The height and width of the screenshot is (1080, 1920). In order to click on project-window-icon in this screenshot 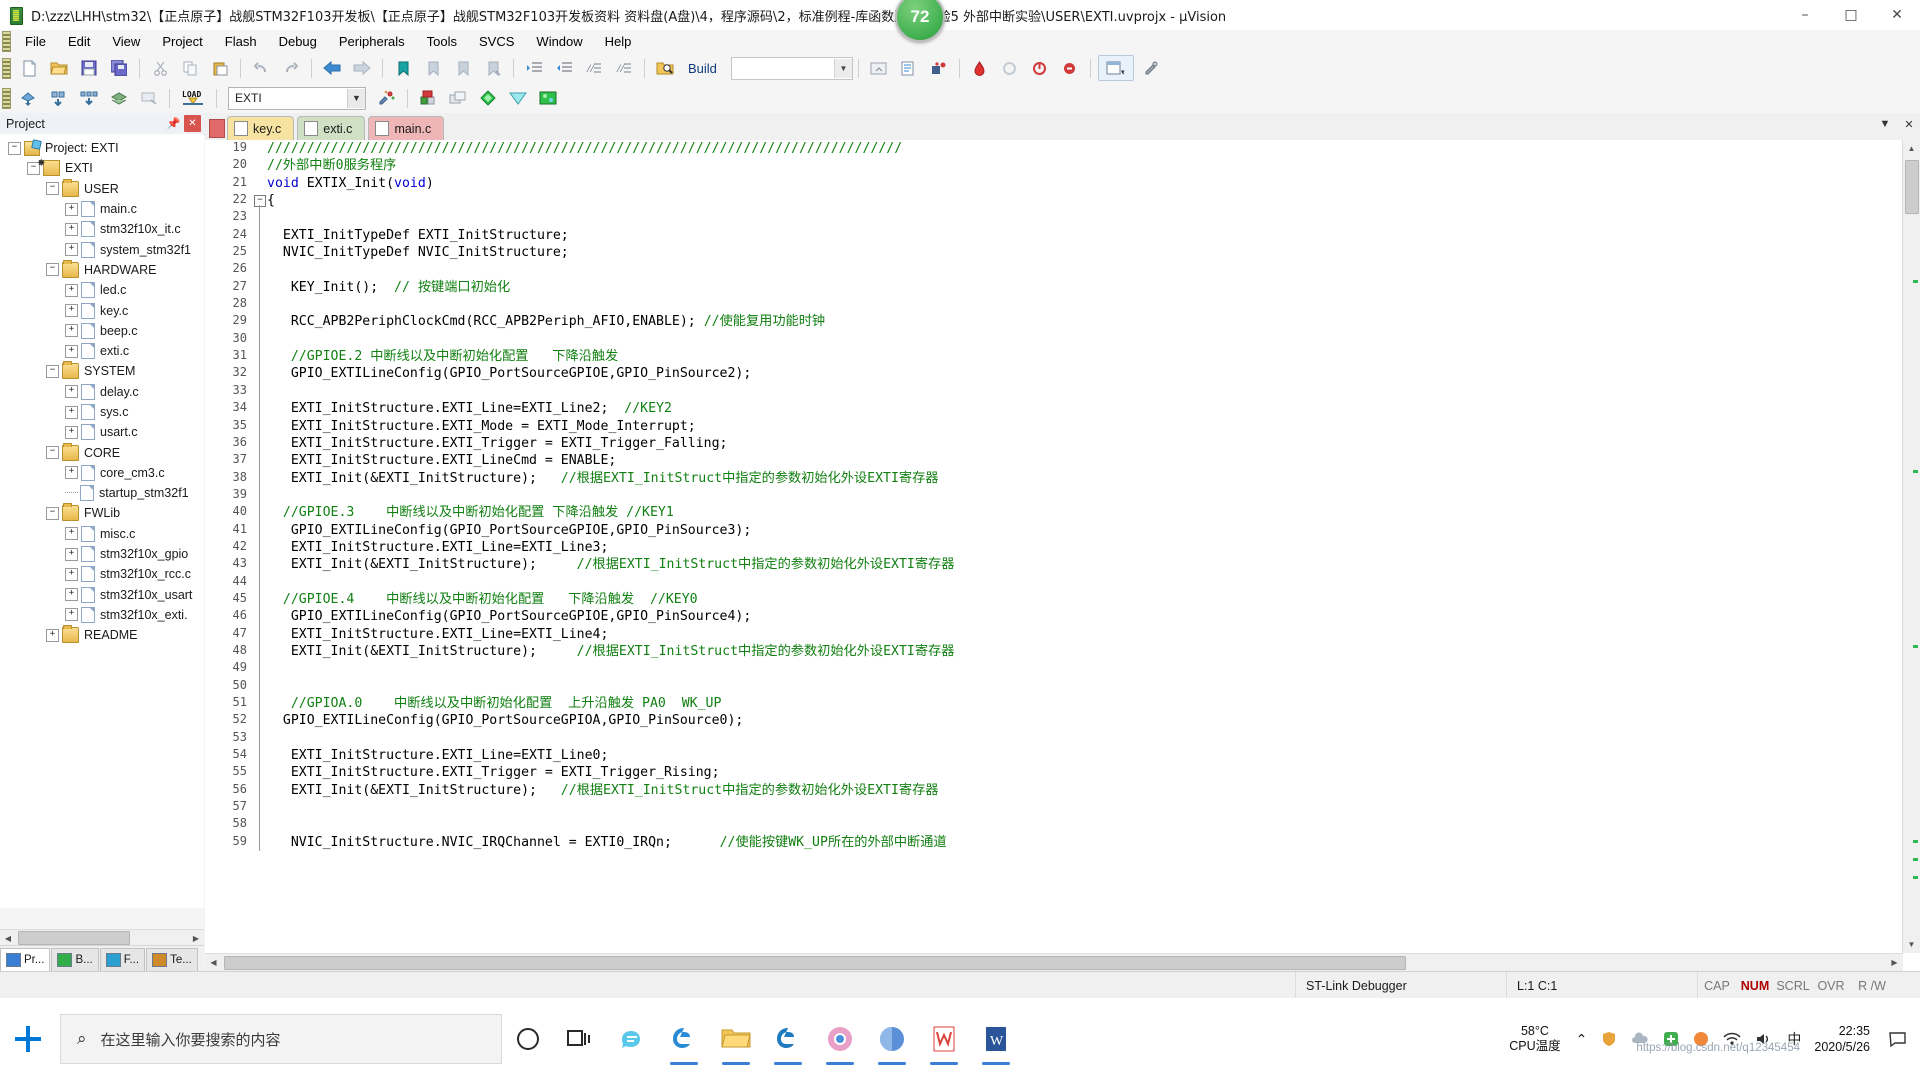, I will do `click(458, 98)`.